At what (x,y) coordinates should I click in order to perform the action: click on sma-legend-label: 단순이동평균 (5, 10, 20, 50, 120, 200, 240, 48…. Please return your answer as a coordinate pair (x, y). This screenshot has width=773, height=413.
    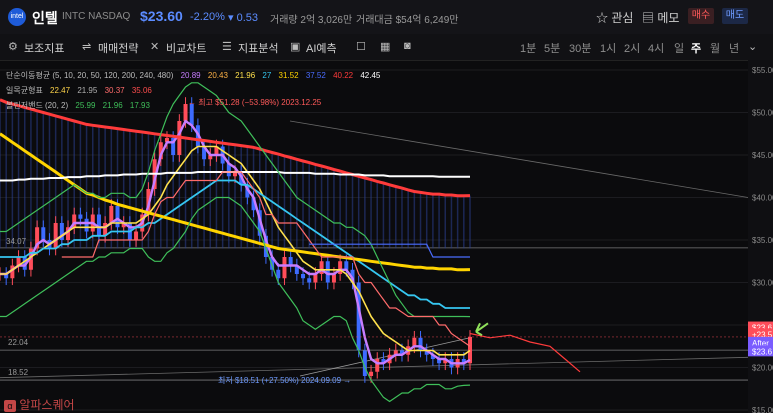
    Looking at the image, I should click on (90, 75).